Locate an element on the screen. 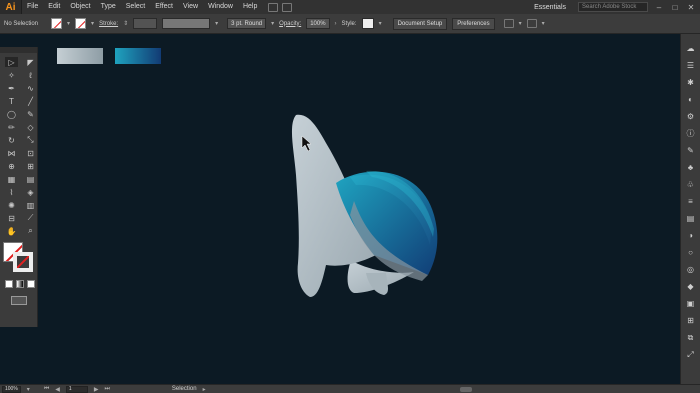  brushes-icon: ✎ is located at coordinates (691, 150).